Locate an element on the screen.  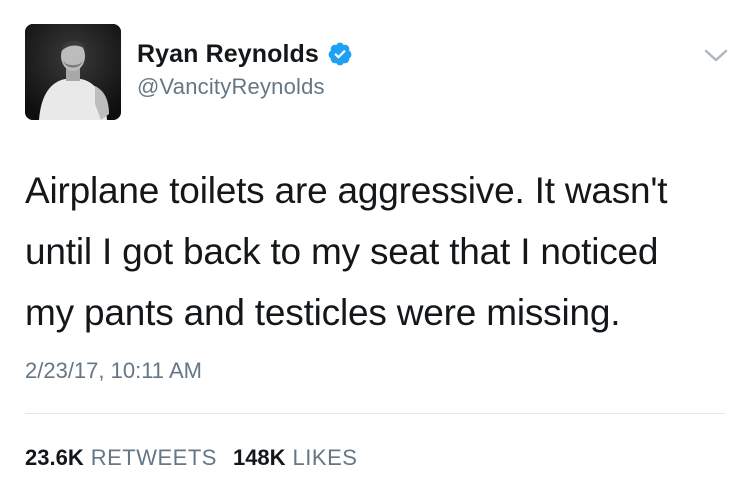
chevron-down-icon is located at coordinates (716, 56).